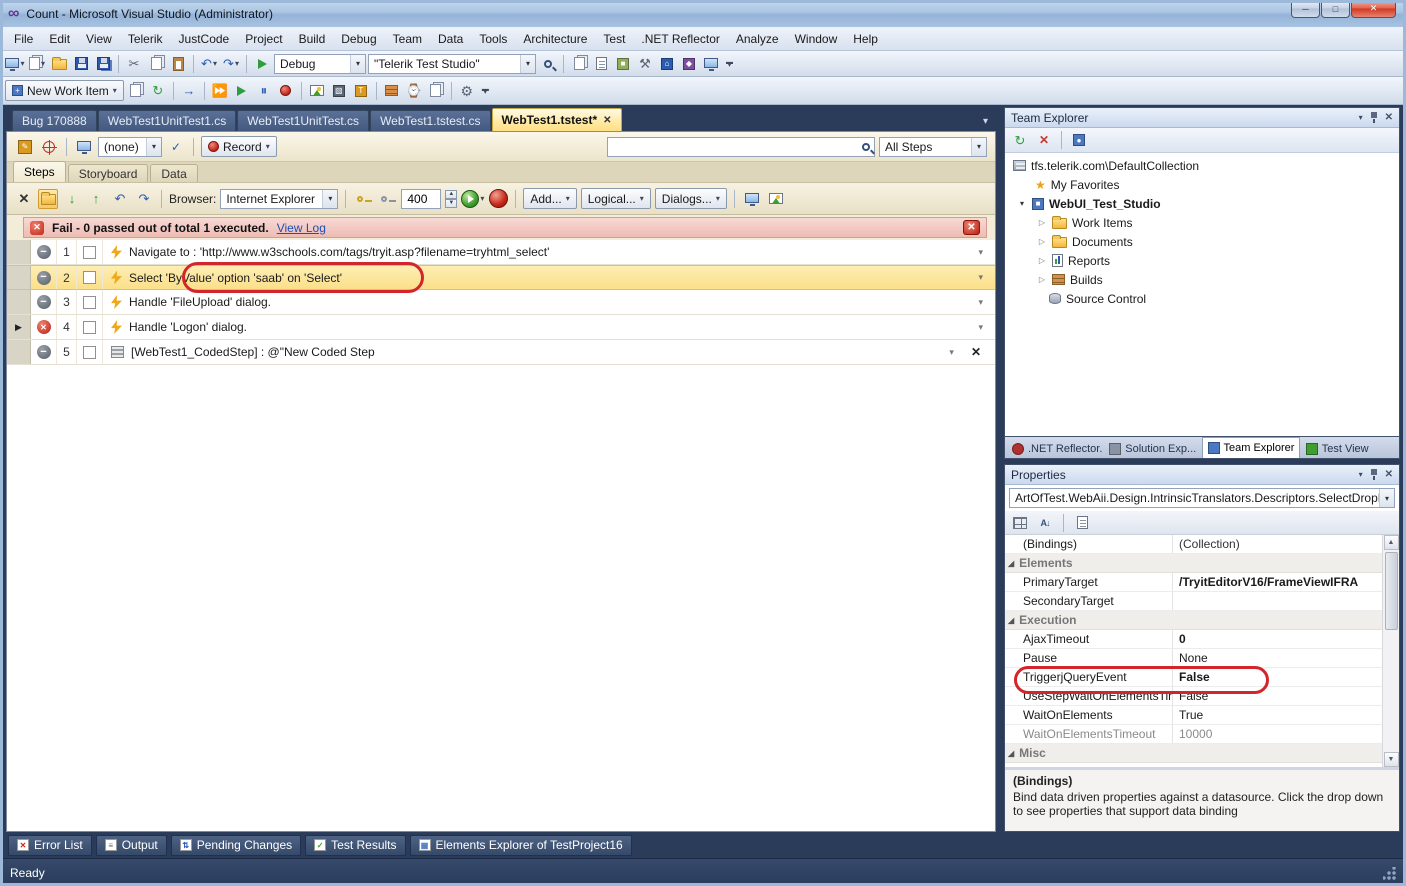 The width and height of the screenshot is (1406, 886). Describe the element at coordinates (387, 199) in the screenshot. I see `unbind-key-icon` at that location.